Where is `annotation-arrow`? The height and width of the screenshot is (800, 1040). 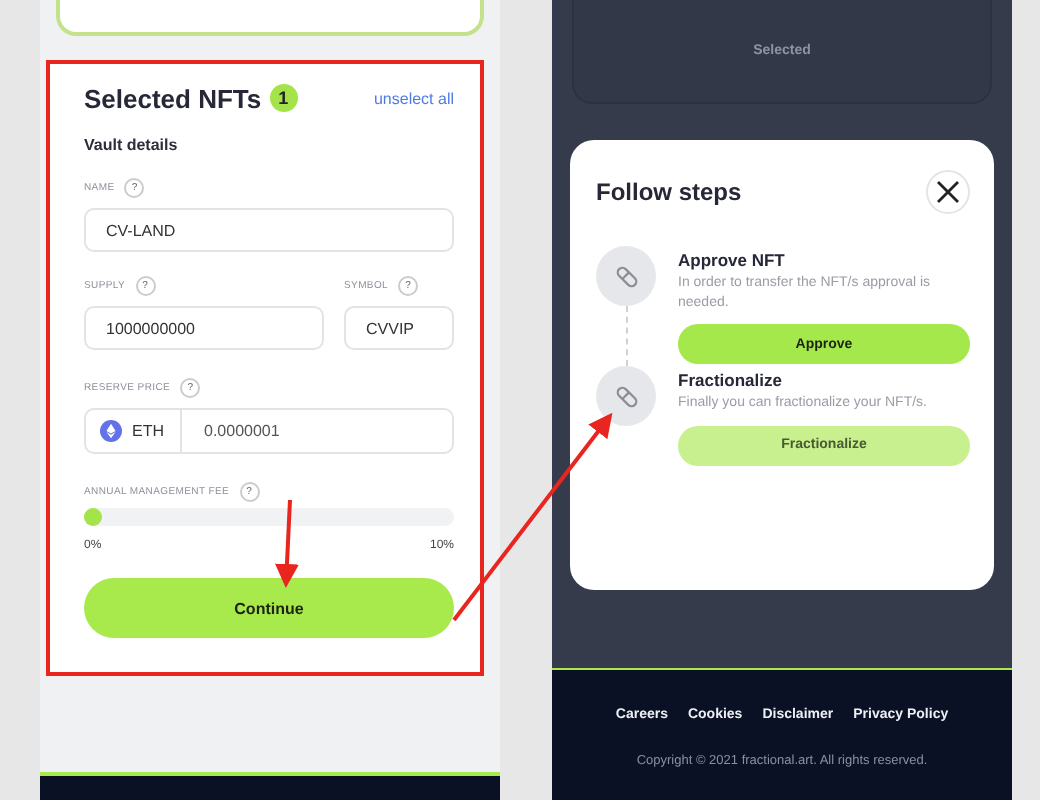
annotation-arrow is located at coordinates (286, 543).